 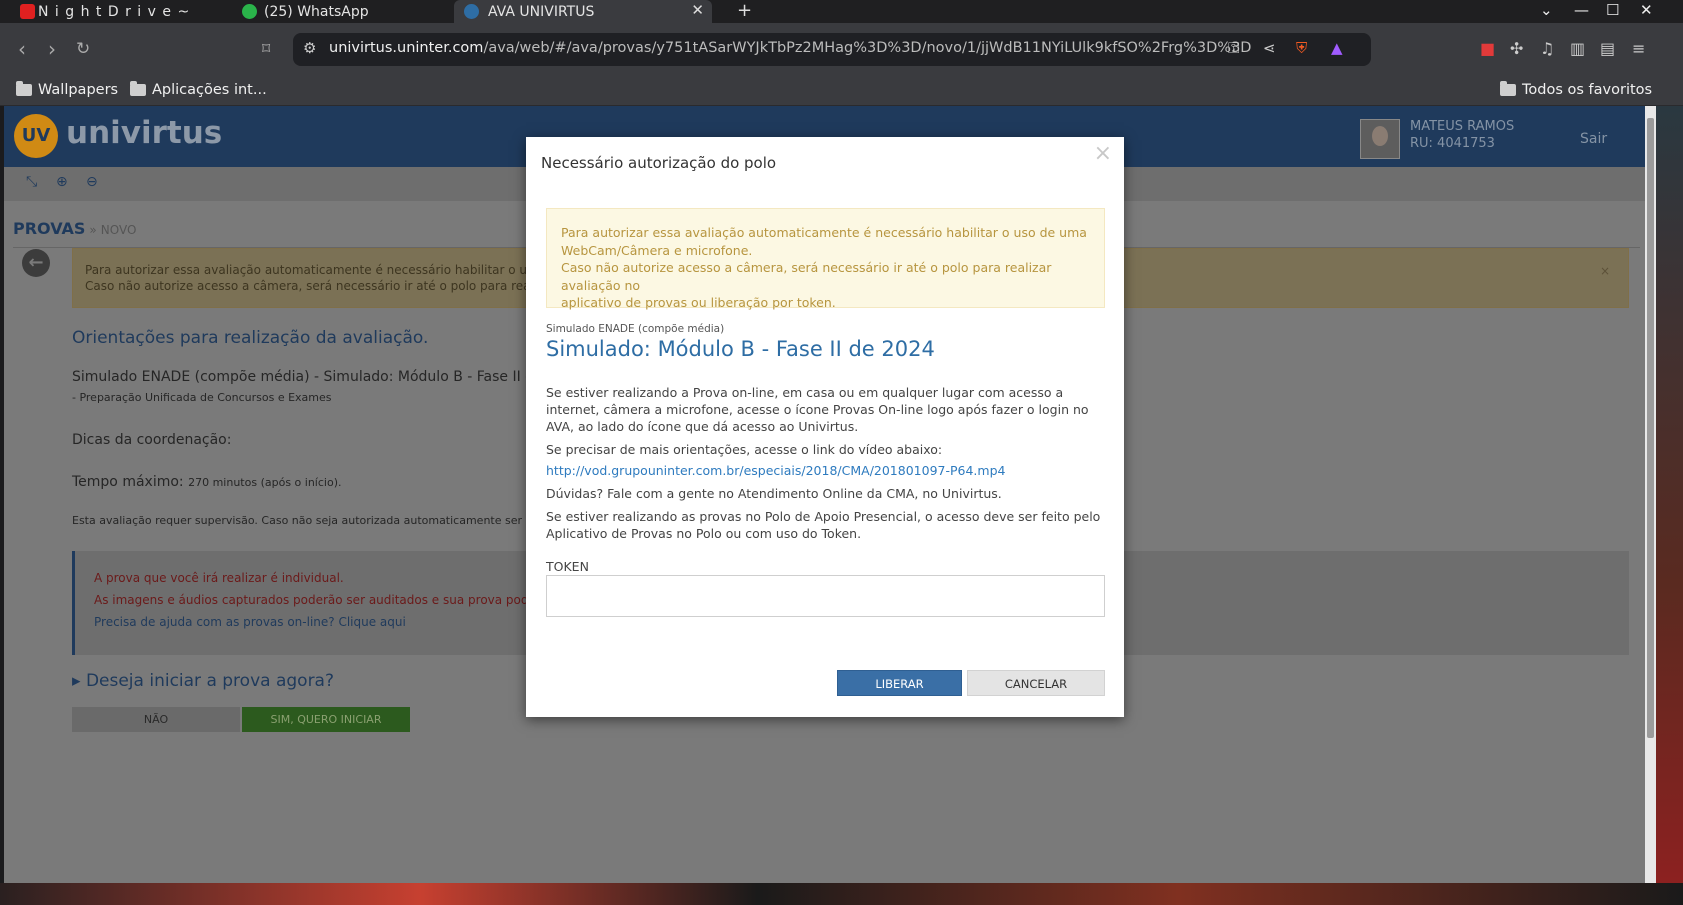 I want to click on forward-icon: ›, so click(x=52, y=49).